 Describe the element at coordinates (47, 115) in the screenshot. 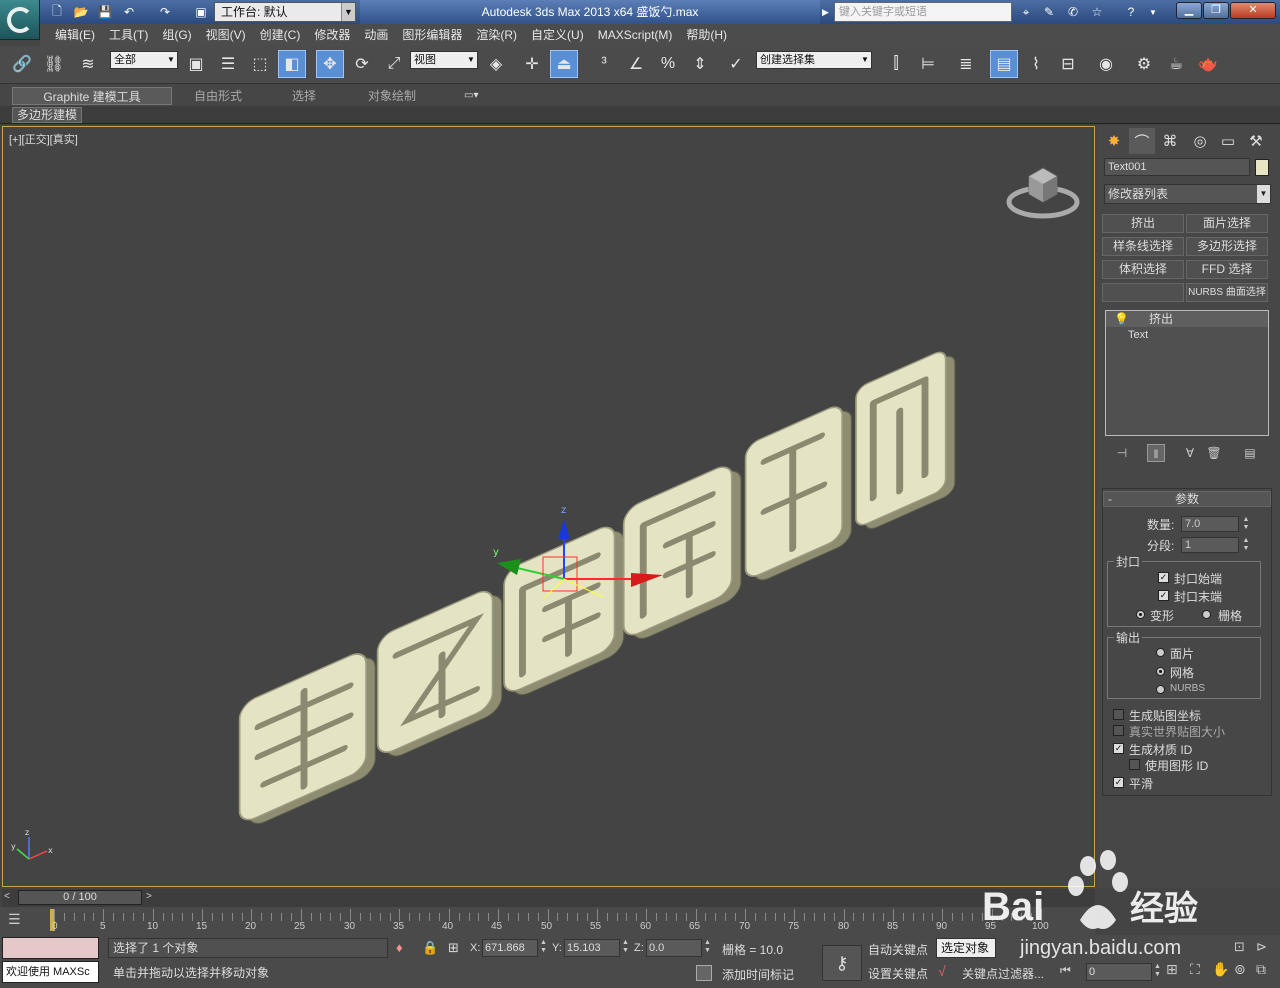

I see `polygon-modeling-label: 多边形建模` at that location.